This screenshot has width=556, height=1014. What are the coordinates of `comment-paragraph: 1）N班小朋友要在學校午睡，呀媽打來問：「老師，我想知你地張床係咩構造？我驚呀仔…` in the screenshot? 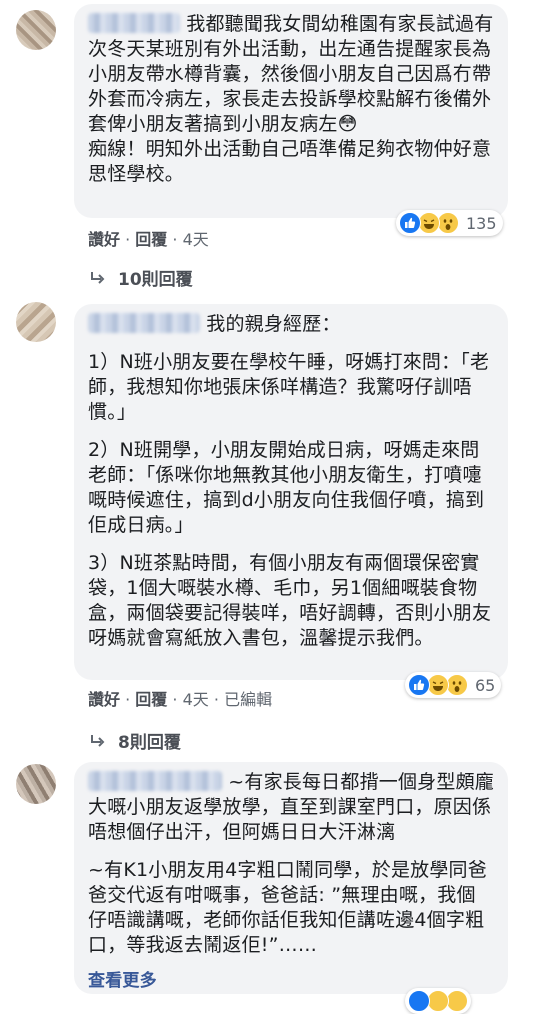 It's located at (289, 387).